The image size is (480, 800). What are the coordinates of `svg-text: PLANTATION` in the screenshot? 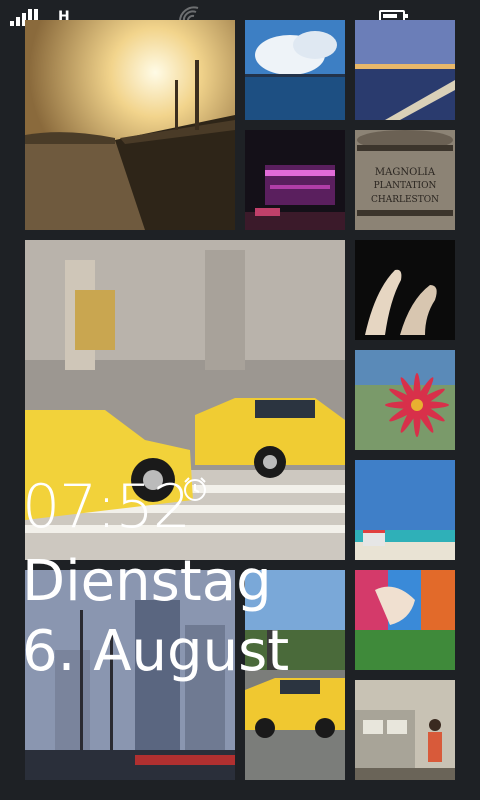 It's located at (405, 186).